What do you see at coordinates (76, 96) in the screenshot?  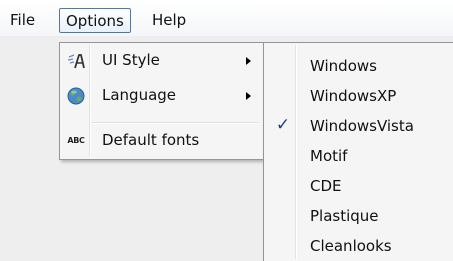 I see `globe-icon` at bounding box center [76, 96].